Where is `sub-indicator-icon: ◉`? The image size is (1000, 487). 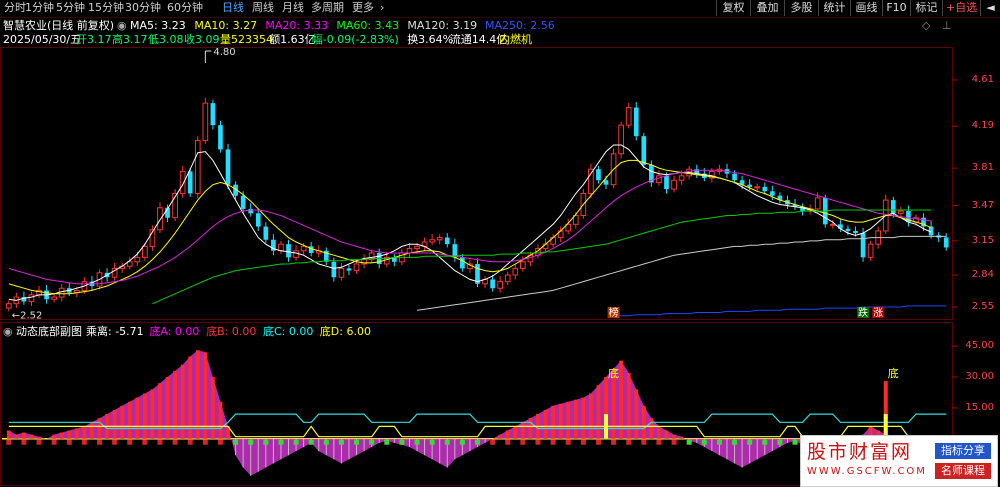
sub-indicator-icon: ◉ is located at coordinates (8, 331).